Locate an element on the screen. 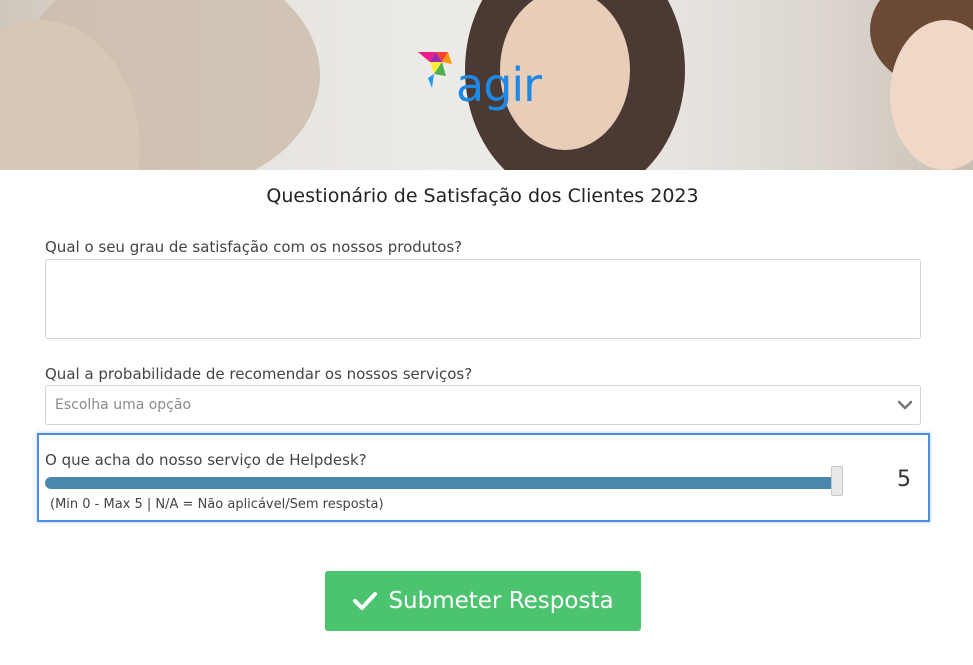 This screenshot has width=973, height=665. rating-slider-value: 5 is located at coordinates (904, 479).